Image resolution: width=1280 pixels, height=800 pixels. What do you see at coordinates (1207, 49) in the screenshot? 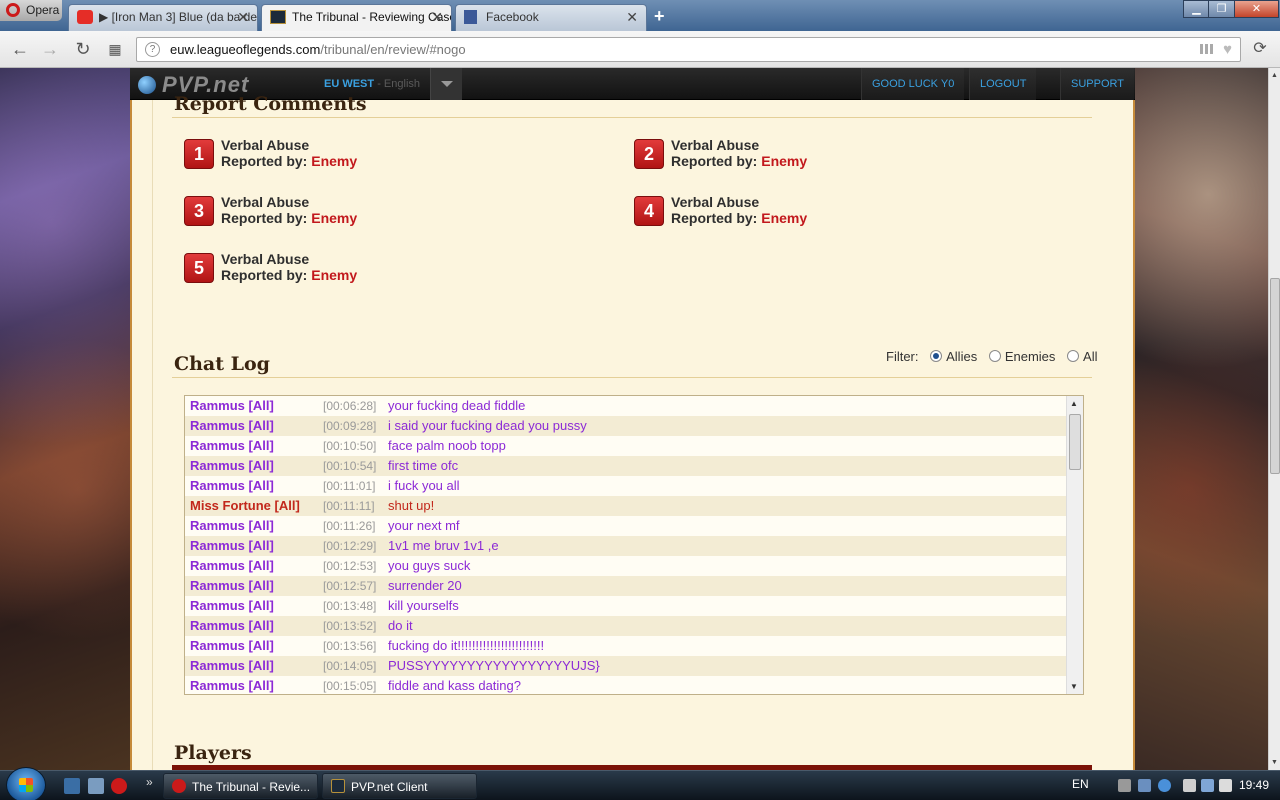
I see `speed-dial-icon` at bounding box center [1207, 49].